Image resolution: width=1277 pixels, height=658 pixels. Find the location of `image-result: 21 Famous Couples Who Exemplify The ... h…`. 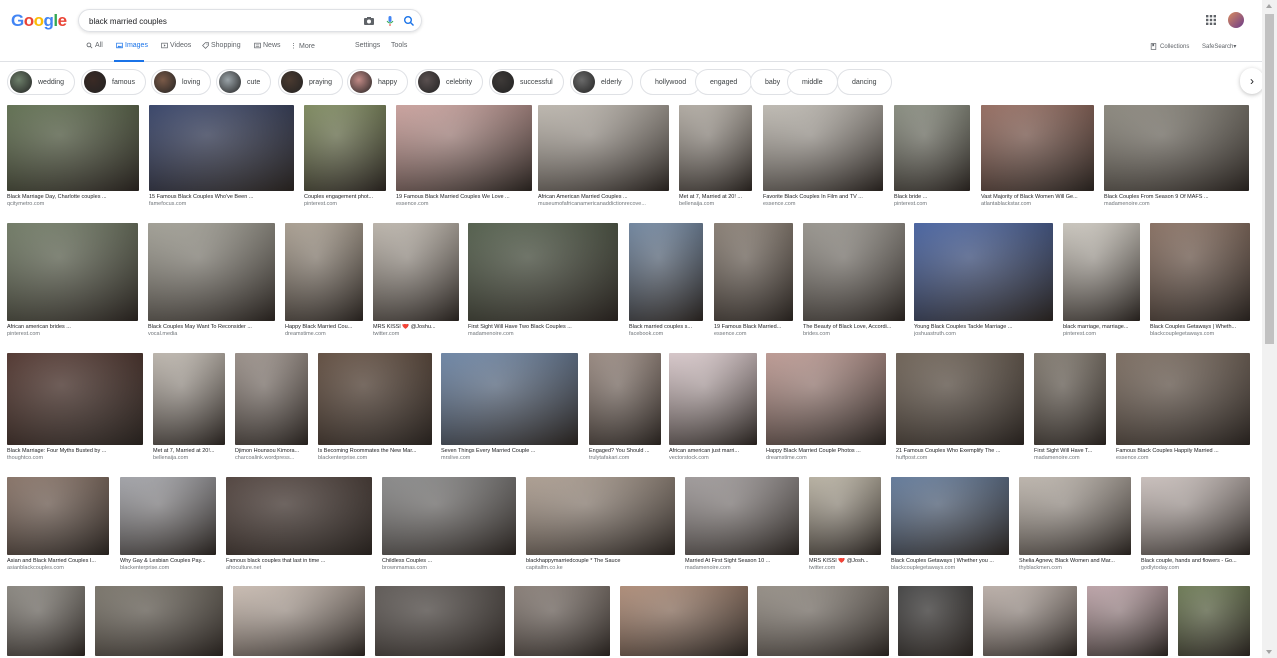

image-result: 21 Famous Couples Who Exemplify The ... h… is located at coordinates (960, 407).